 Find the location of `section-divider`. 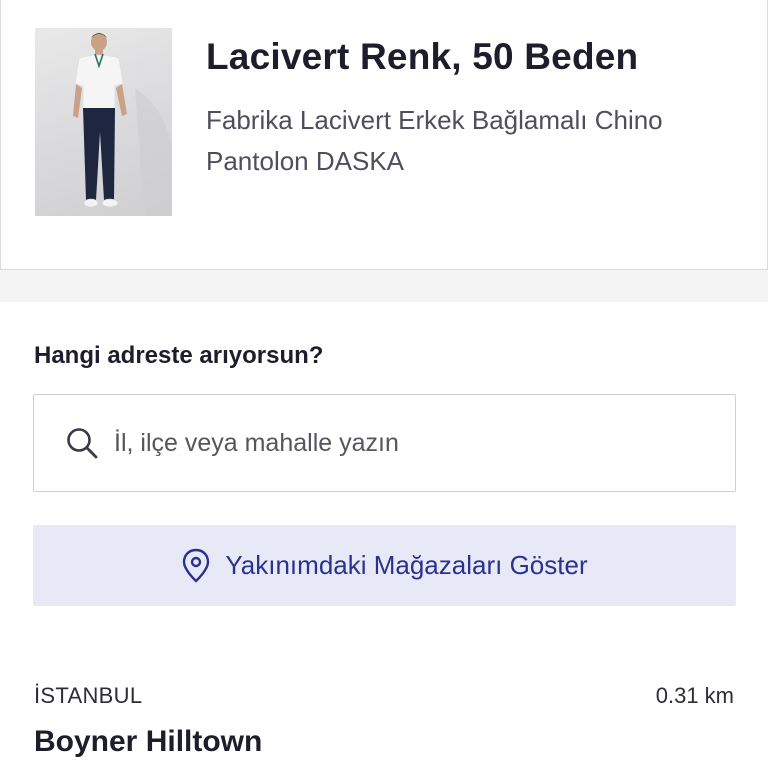

section-divider is located at coordinates (384, 286).